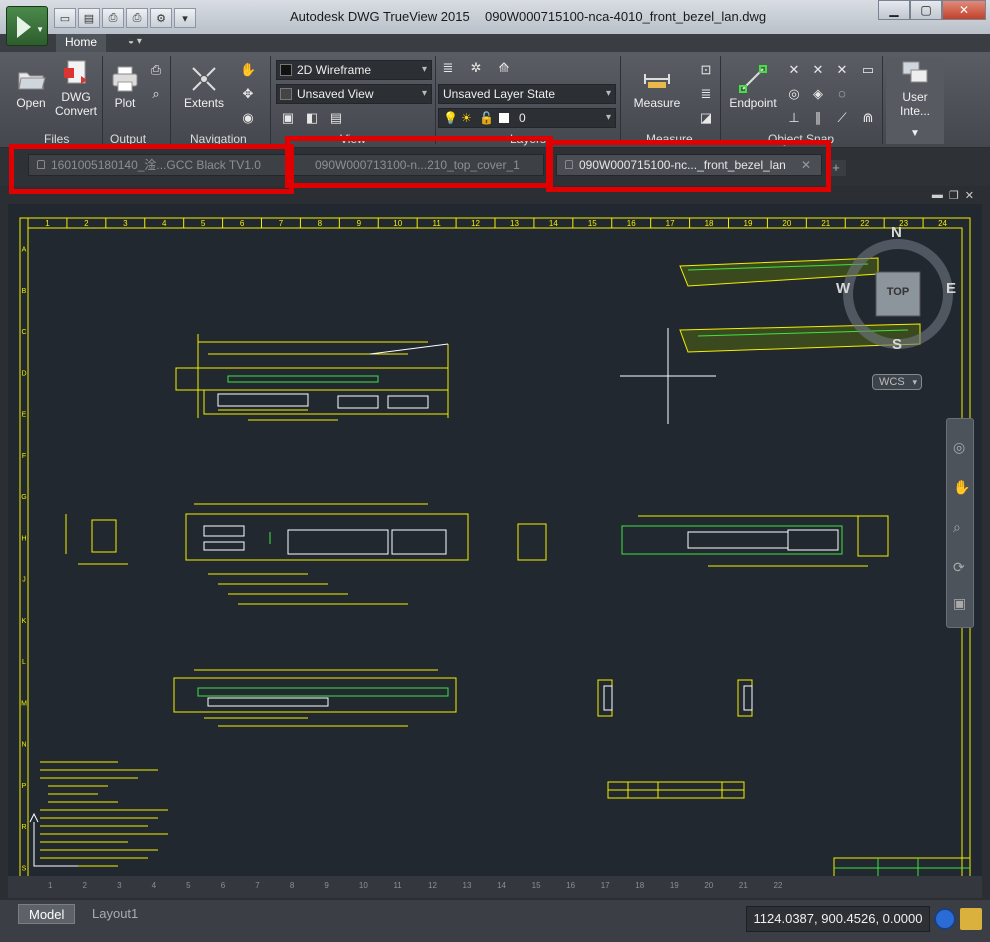 This screenshot has width=990, height=942. Describe the element at coordinates (945, 919) in the screenshot. I see `snap-toggle-icon` at that location.